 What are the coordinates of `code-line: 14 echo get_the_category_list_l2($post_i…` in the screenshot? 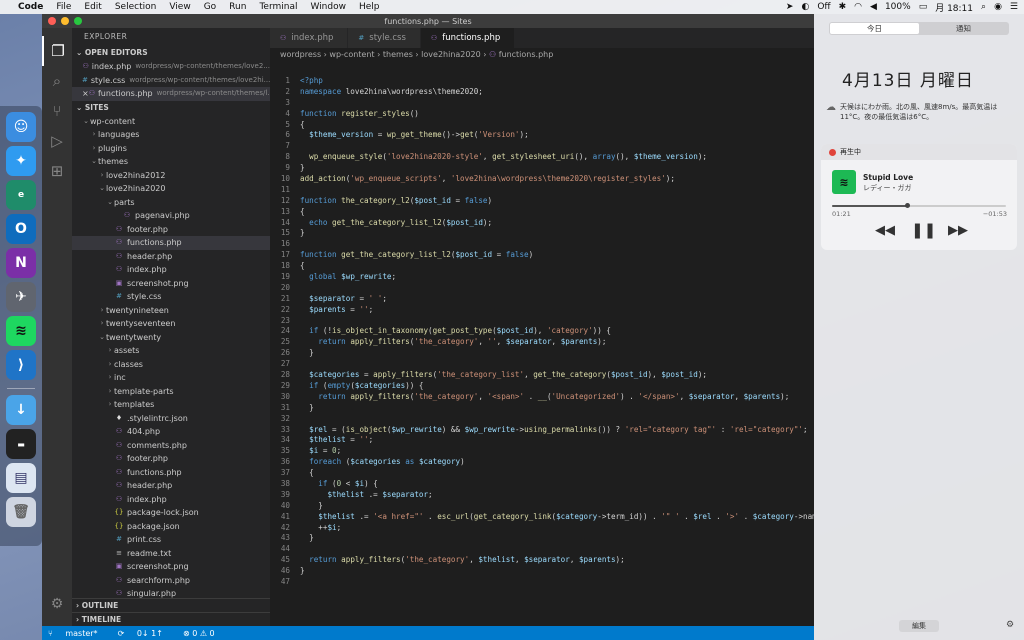 It's located at (542, 223).